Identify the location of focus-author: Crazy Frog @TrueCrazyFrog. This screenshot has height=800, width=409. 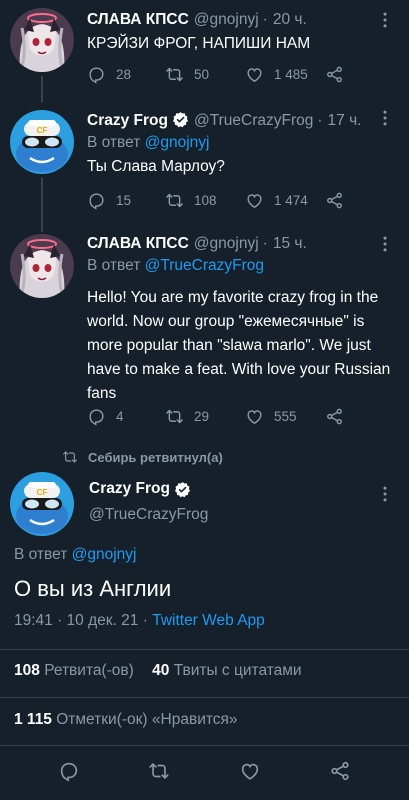
(148, 502).